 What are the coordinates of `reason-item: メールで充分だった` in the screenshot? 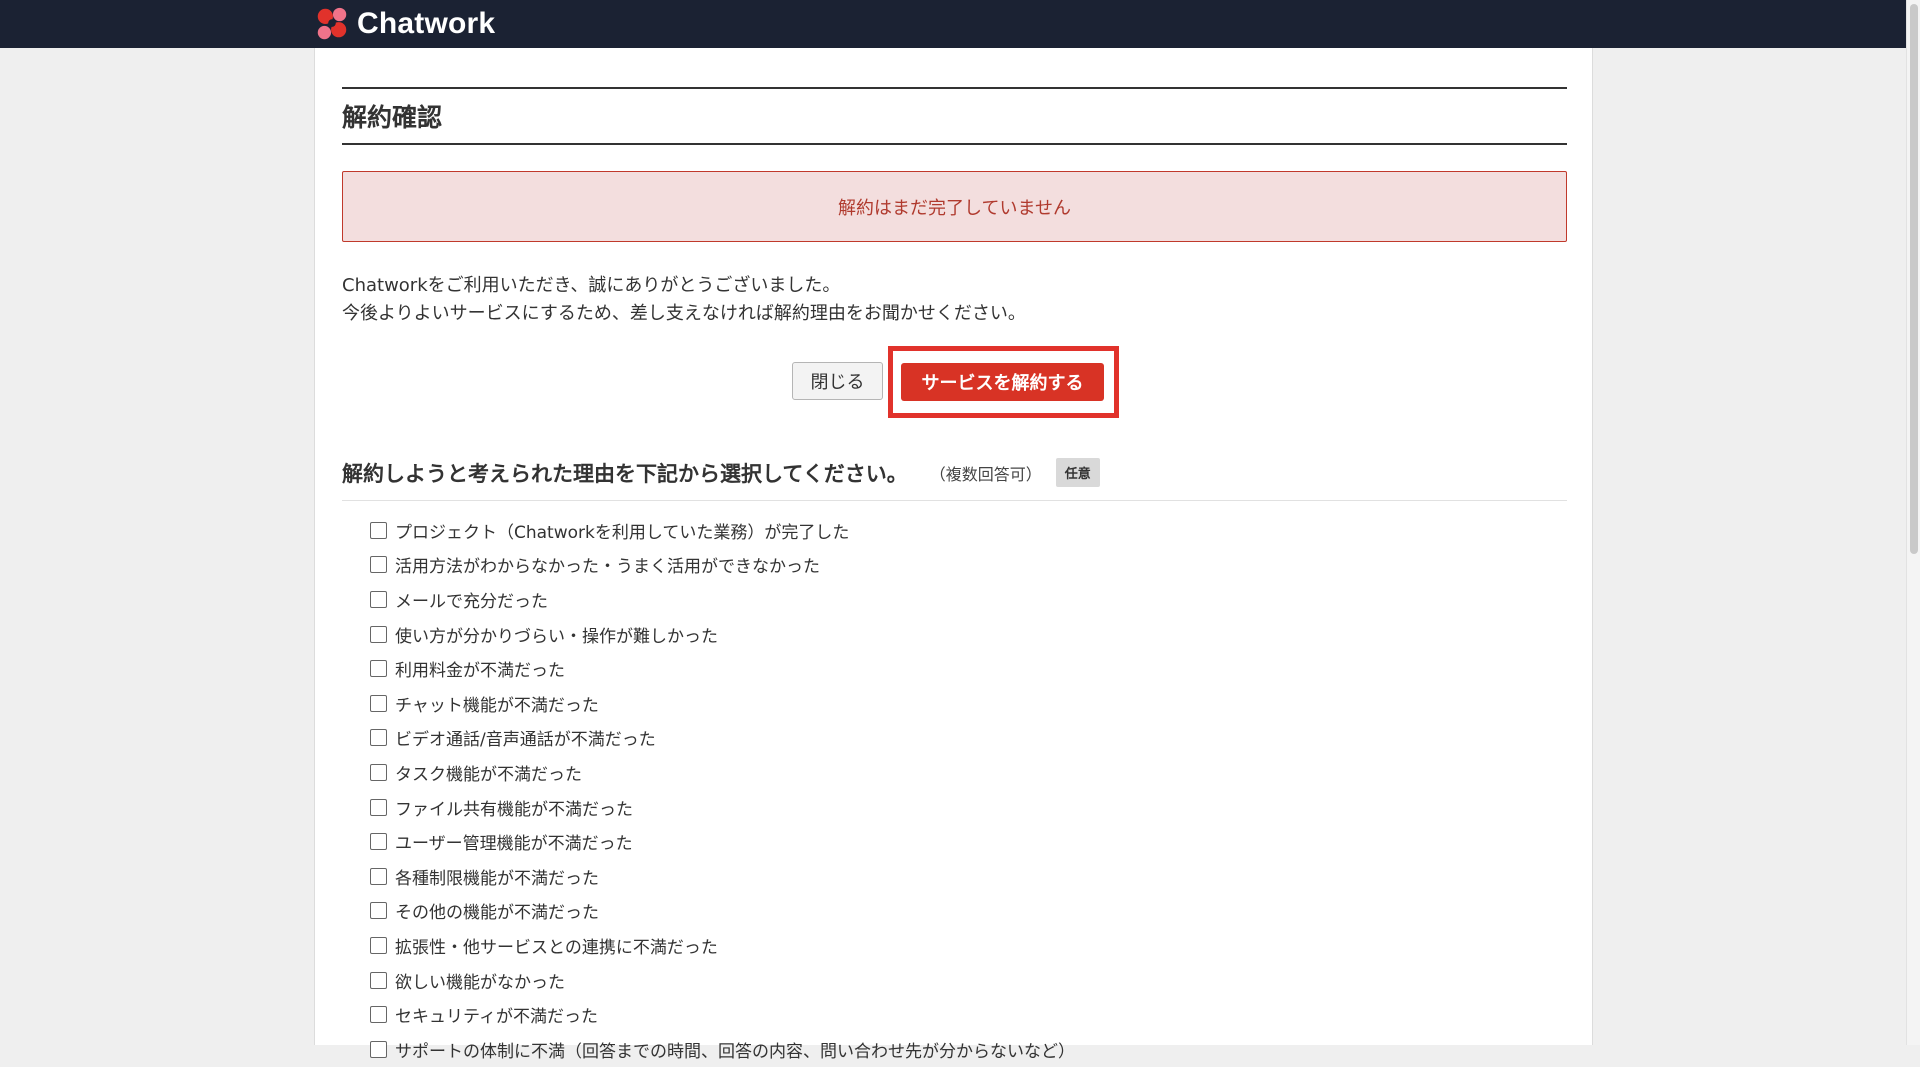 It's located at (968, 599).